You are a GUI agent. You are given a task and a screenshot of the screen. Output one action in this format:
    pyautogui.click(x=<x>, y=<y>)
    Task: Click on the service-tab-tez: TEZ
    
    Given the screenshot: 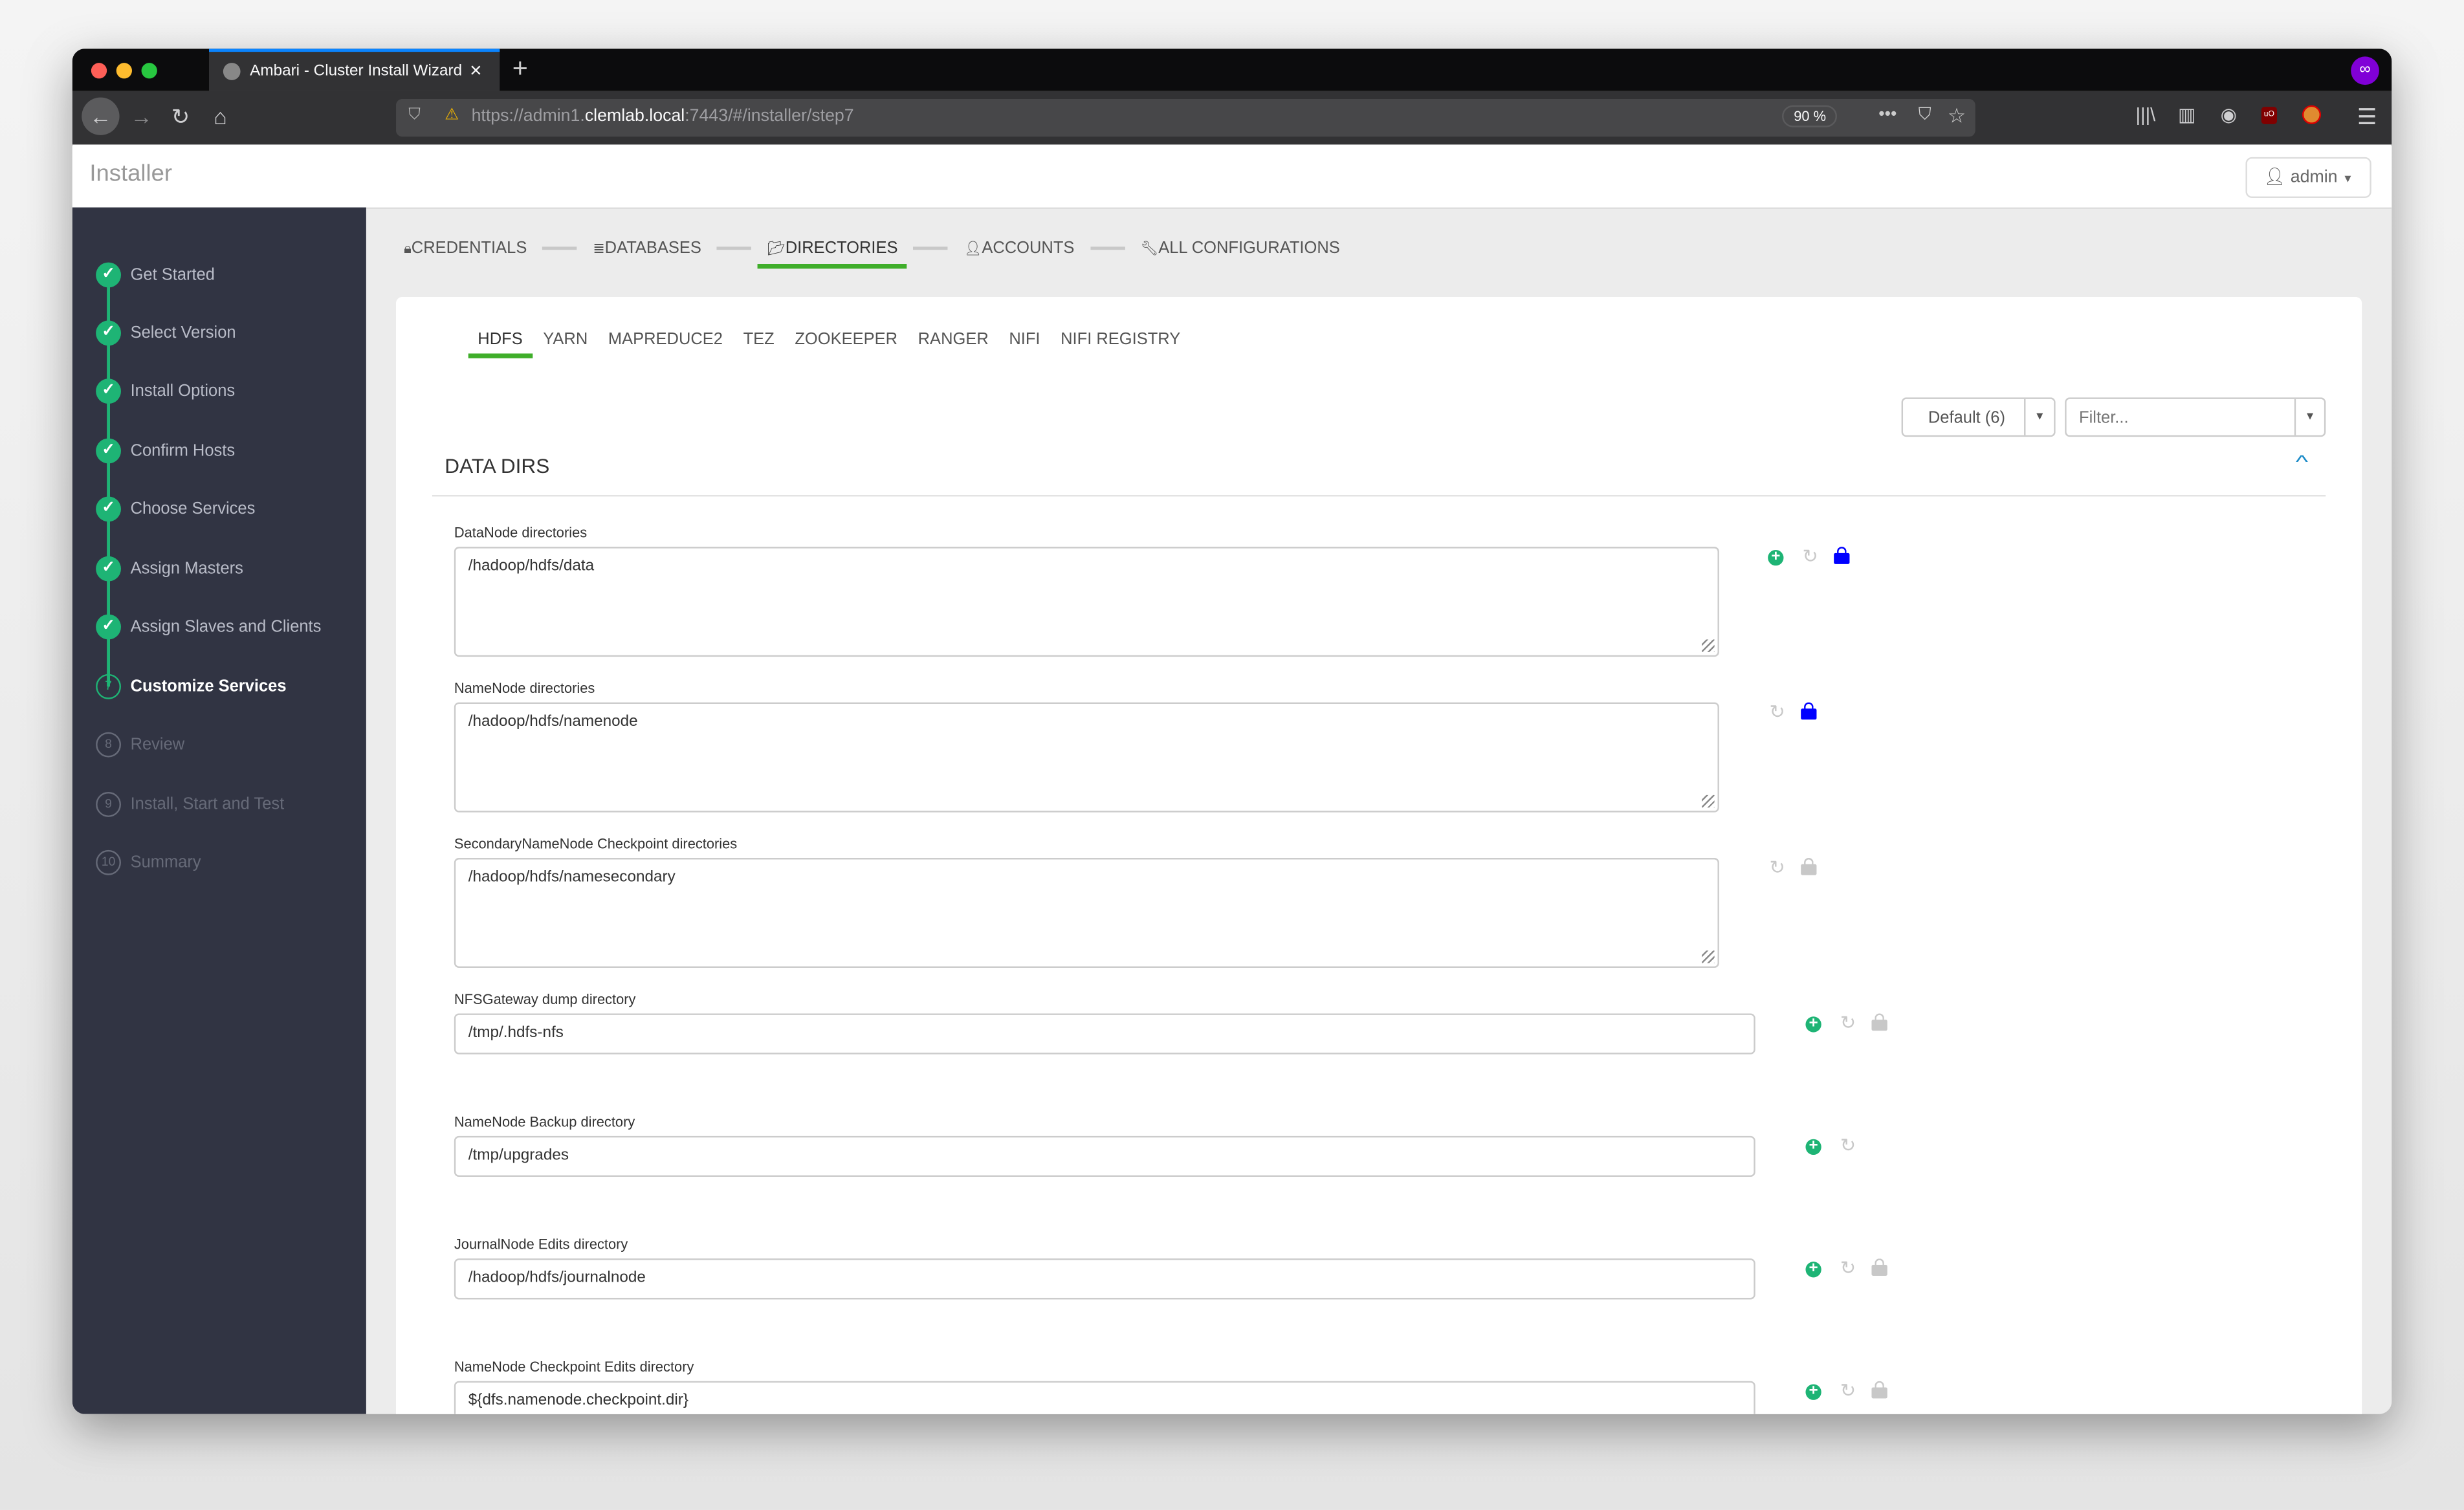 What is the action you would take?
    pyautogui.click(x=759, y=339)
    